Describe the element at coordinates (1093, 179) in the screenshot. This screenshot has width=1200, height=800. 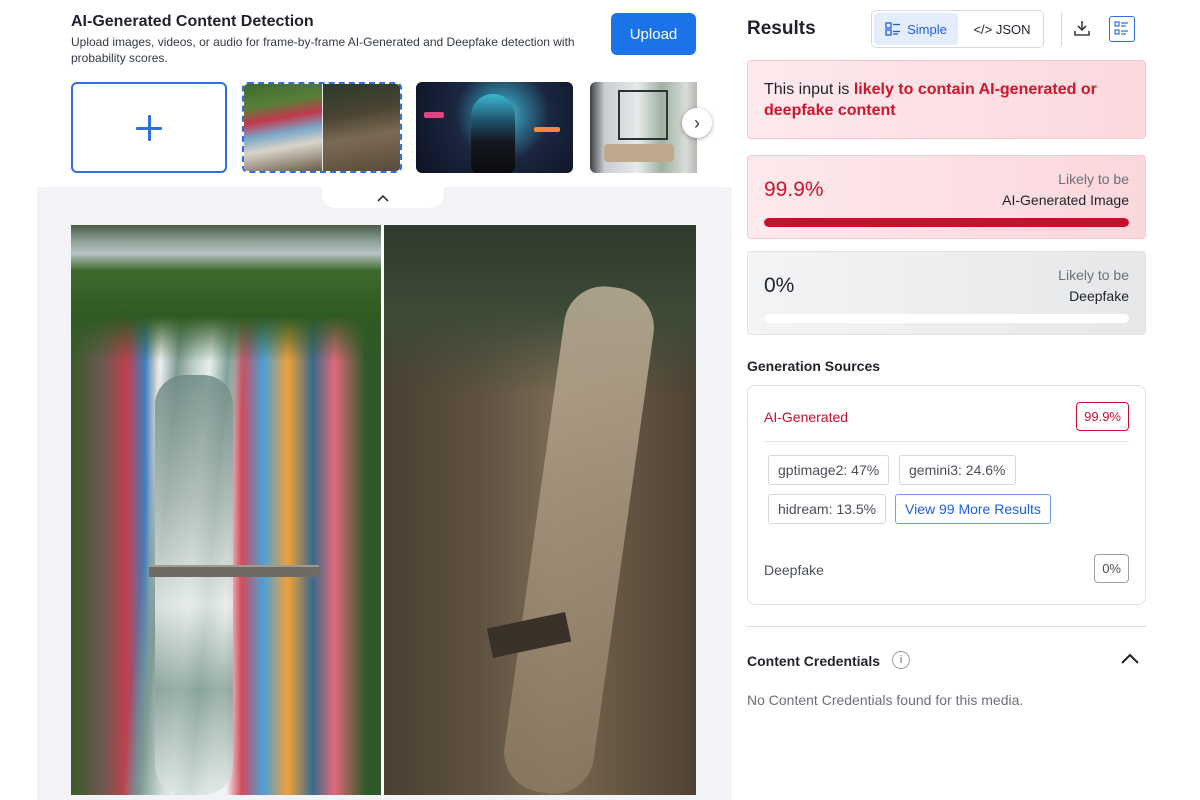
I see `ai-score-label-top: Likely to be` at that location.